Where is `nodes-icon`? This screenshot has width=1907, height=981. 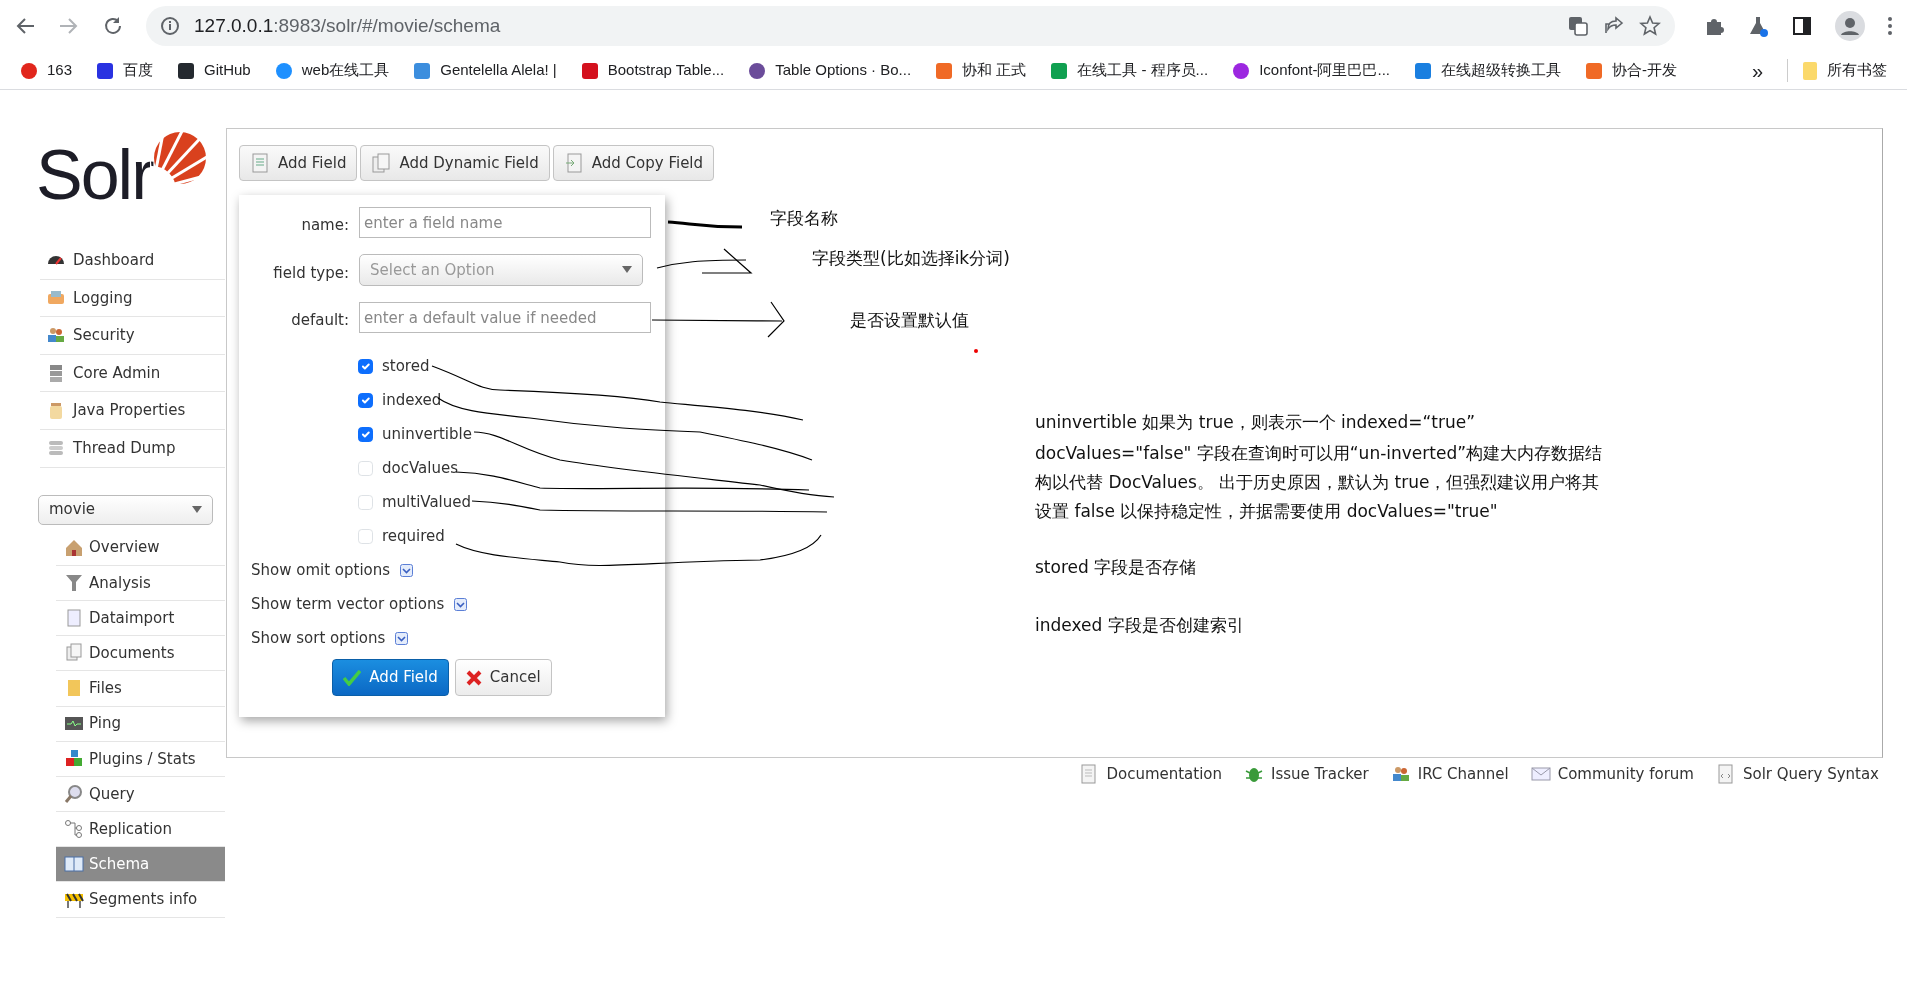 nodes-icon is located at coordinates (74, 829).